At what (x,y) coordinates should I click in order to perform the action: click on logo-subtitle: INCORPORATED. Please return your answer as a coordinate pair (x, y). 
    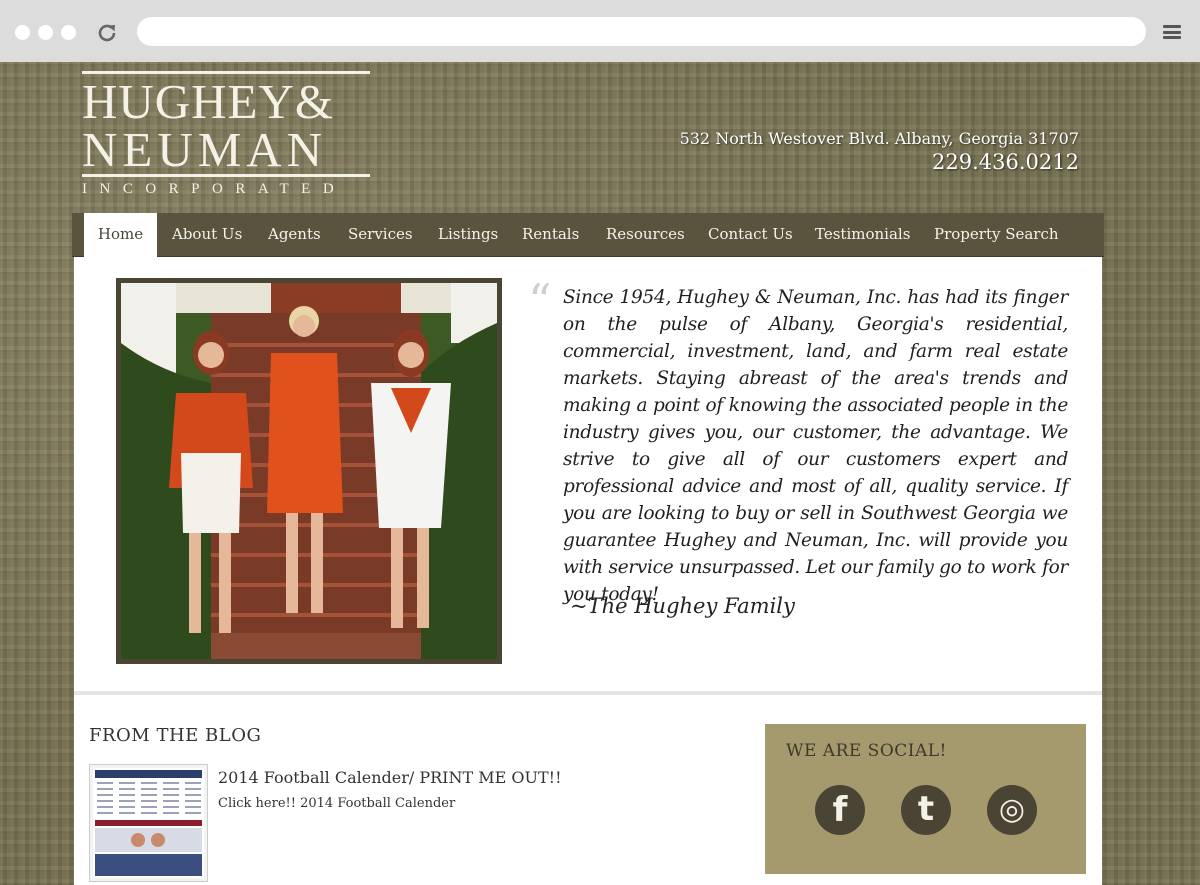
    Looking at the image, I should click on (214, 189).